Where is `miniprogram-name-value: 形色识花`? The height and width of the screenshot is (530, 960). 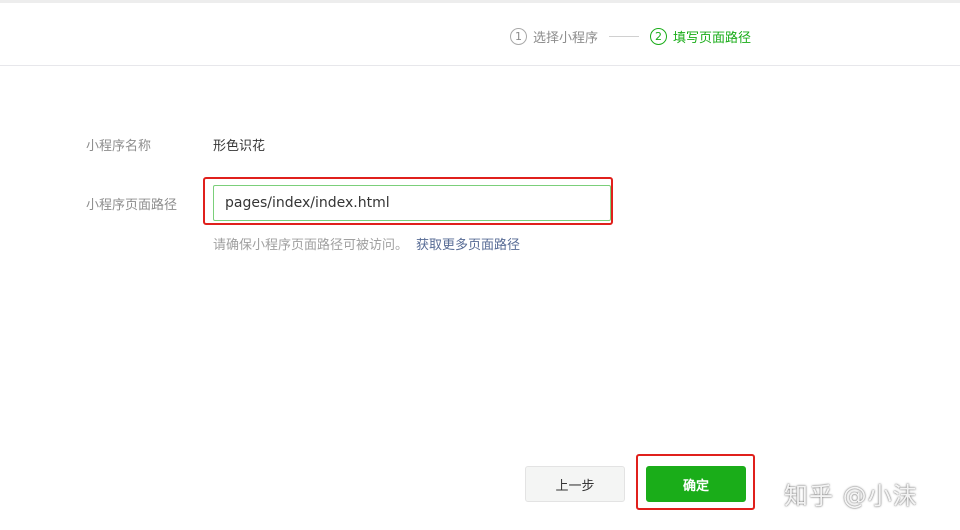 miniprogram-name-value: 形色识花 is located at coordinates (239, 146).